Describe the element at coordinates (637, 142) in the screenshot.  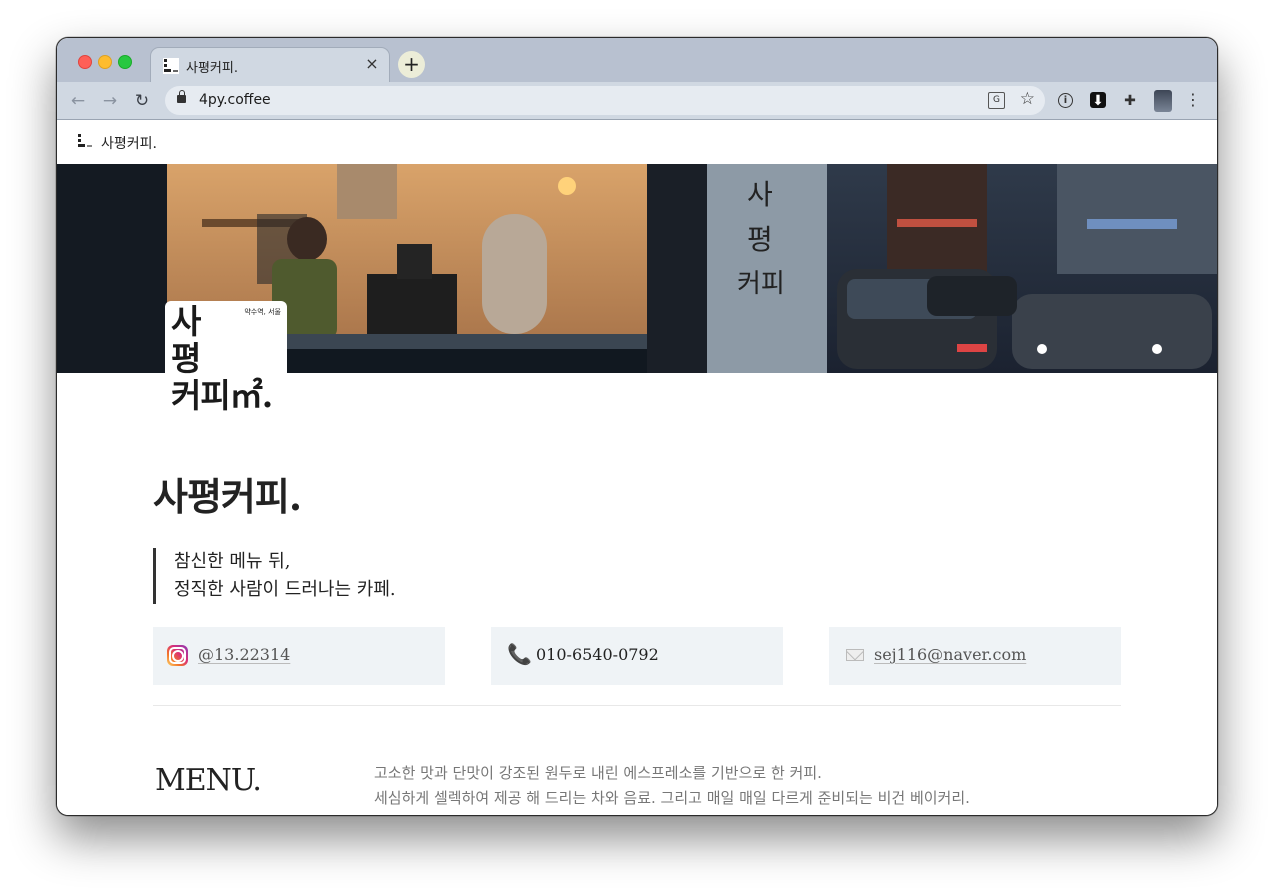
I see `site-topbar: 사평커피.` at that location.